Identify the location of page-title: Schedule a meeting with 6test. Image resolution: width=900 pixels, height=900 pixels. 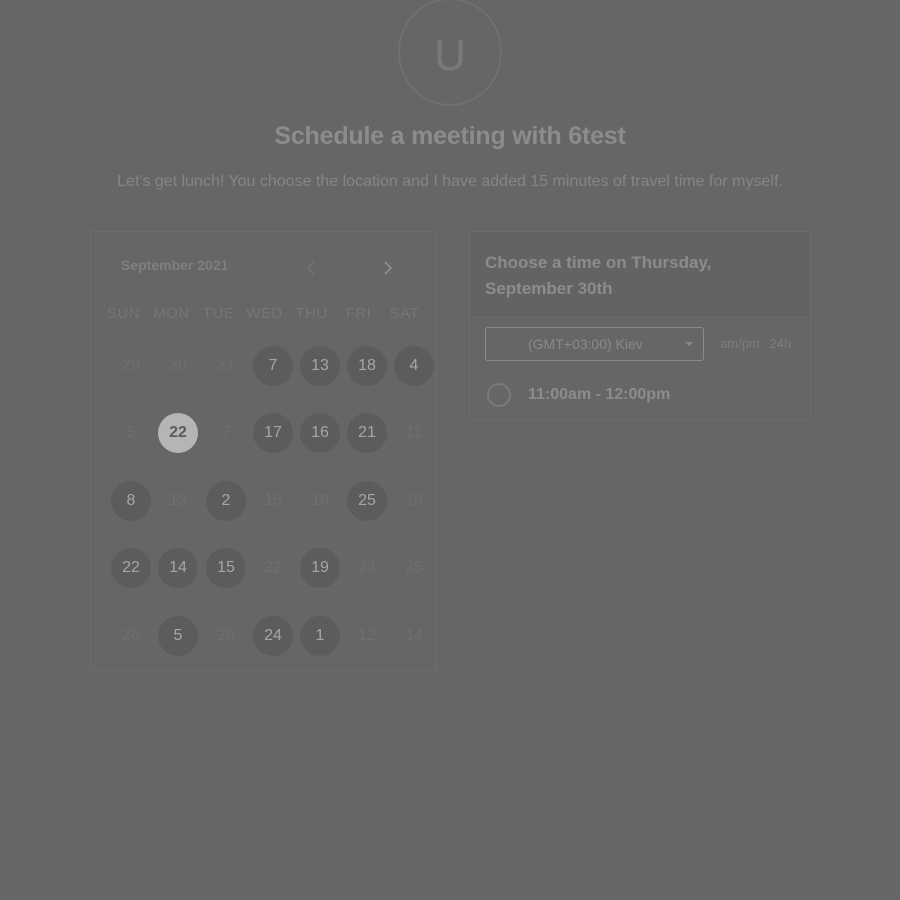
(450, 136).